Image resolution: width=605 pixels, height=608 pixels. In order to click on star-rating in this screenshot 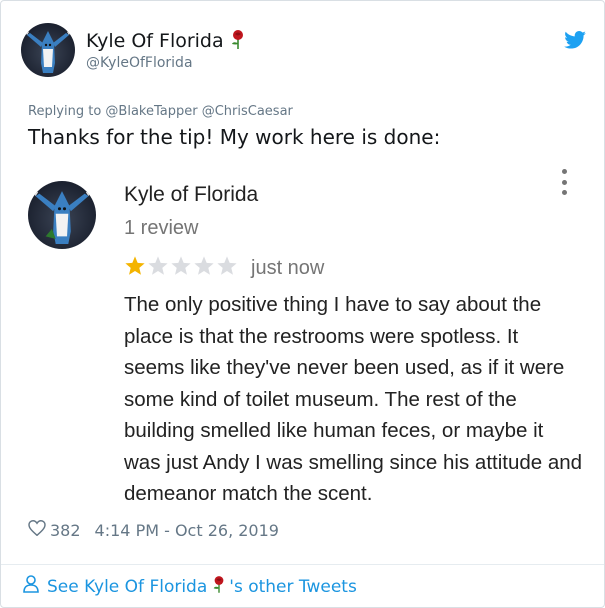, I will do `click(181, 266)`.